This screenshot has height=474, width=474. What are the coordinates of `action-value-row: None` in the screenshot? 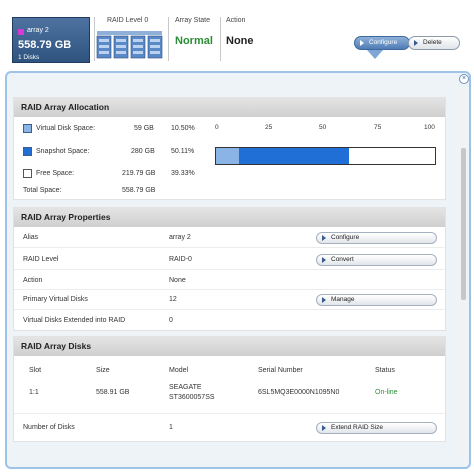 It's located at (177, 280).